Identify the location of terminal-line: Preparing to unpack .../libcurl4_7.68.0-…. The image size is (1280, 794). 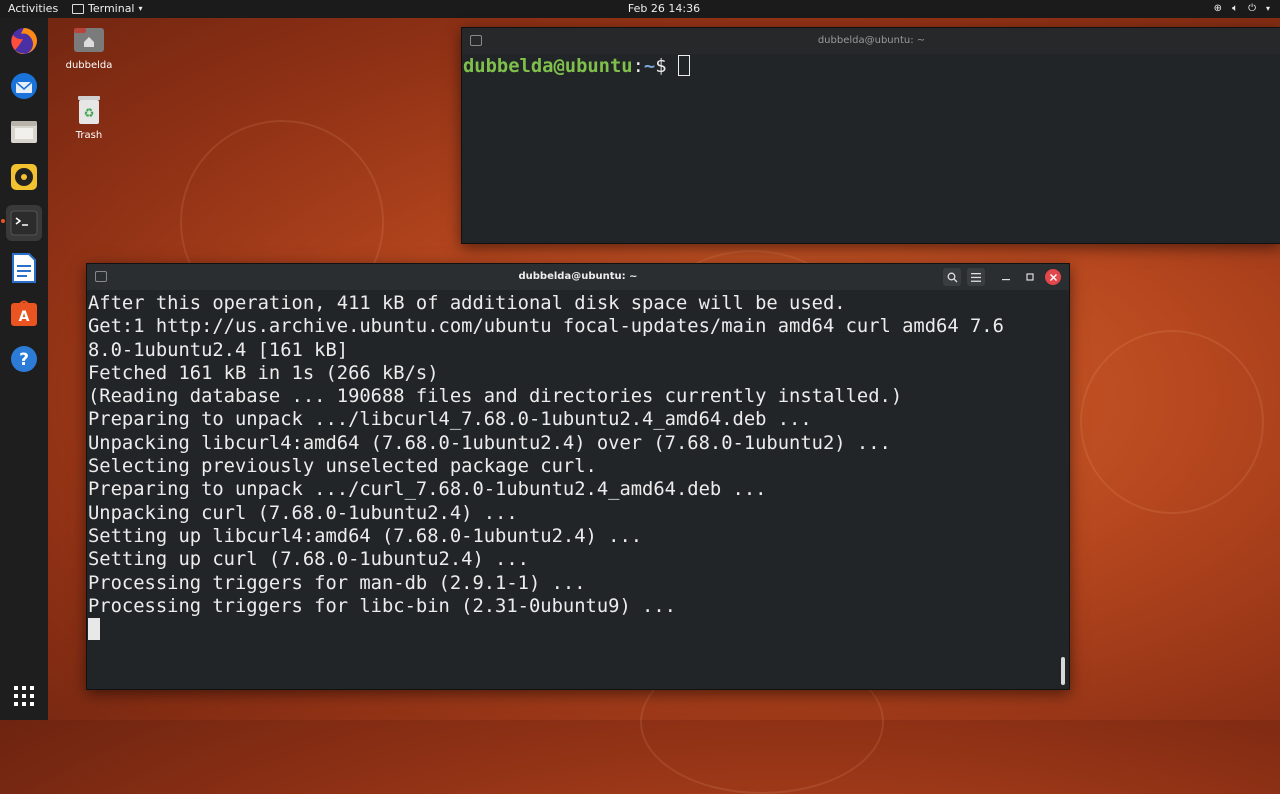
(450, 420).